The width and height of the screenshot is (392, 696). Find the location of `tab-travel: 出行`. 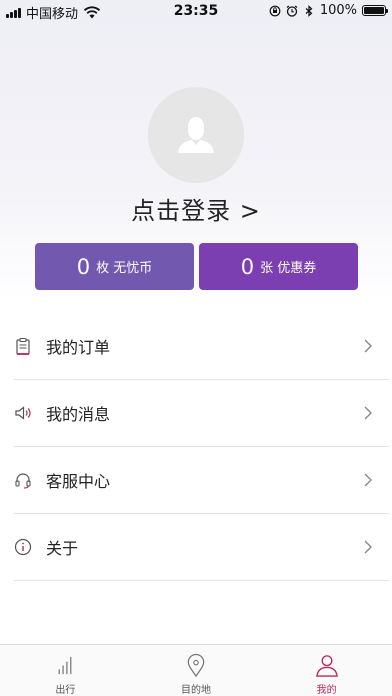

tab-travel: 出行 is located at coordinates (65, 670).